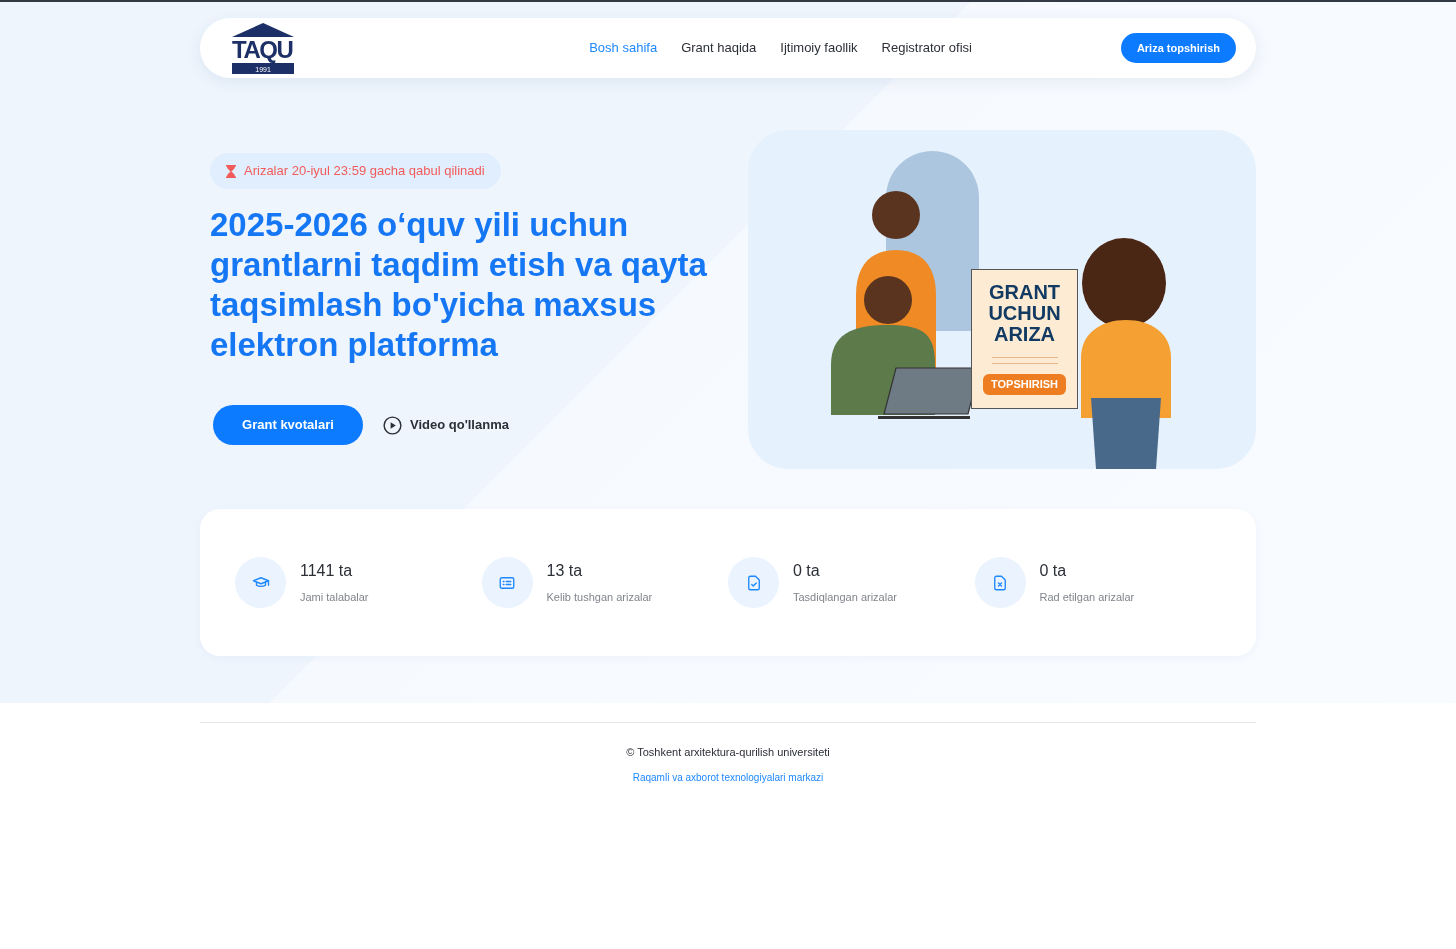  I want to click on nav-link: Grant haqida, so click(719, 48).